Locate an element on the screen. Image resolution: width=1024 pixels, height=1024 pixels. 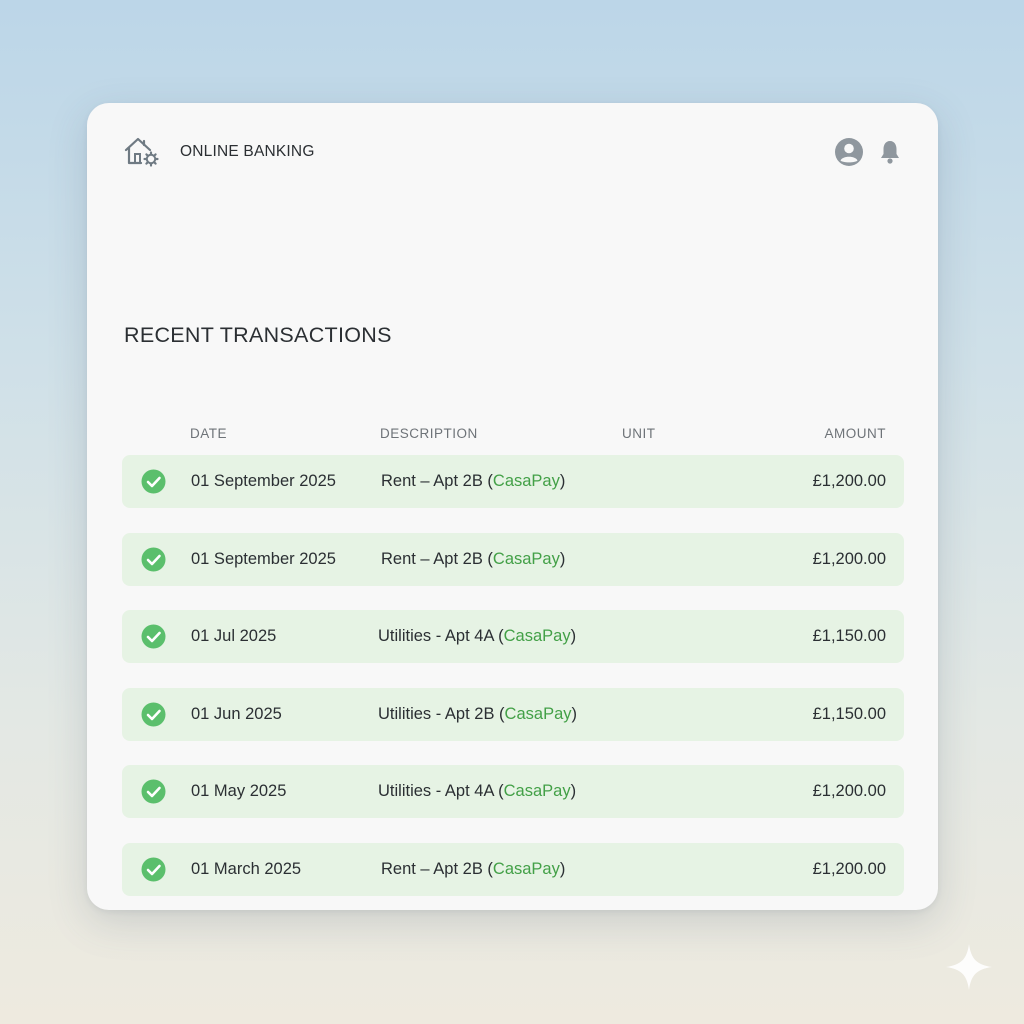
transaction-description: Utilities - Apt 2B (CasaPay) is located at coordinates (477, 713).